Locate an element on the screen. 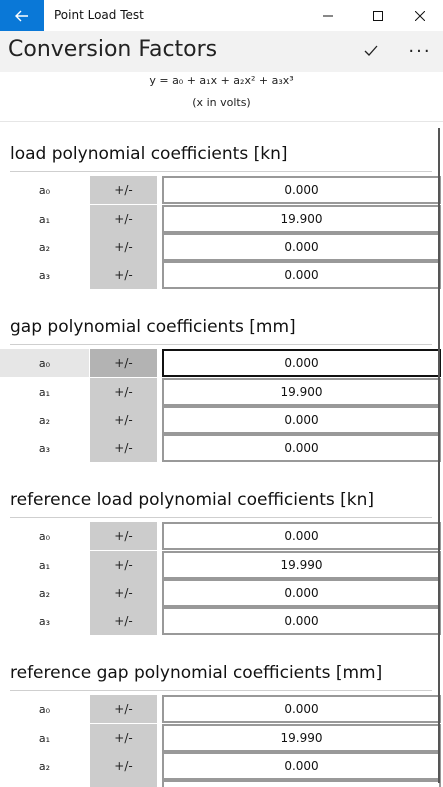 The height and width of the screenshot is (787, 443). back-button is located at coordinates (22, 15).